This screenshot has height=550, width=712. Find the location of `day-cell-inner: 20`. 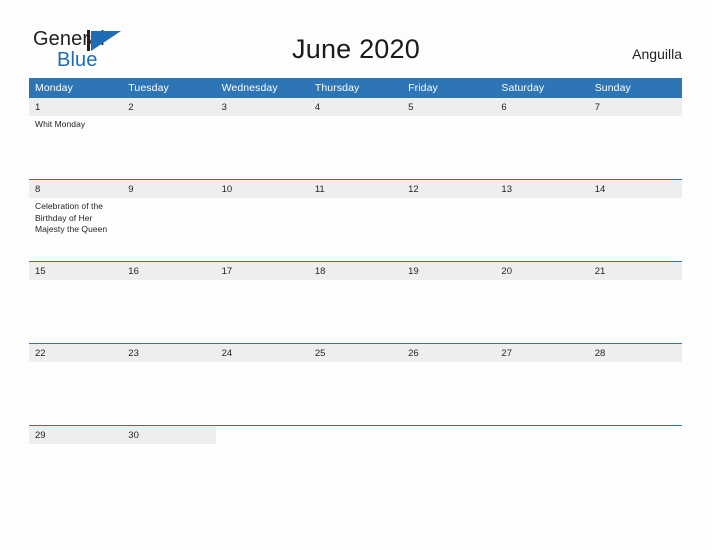

day-cell-inner: 20 is located at coordinates (542, 302).